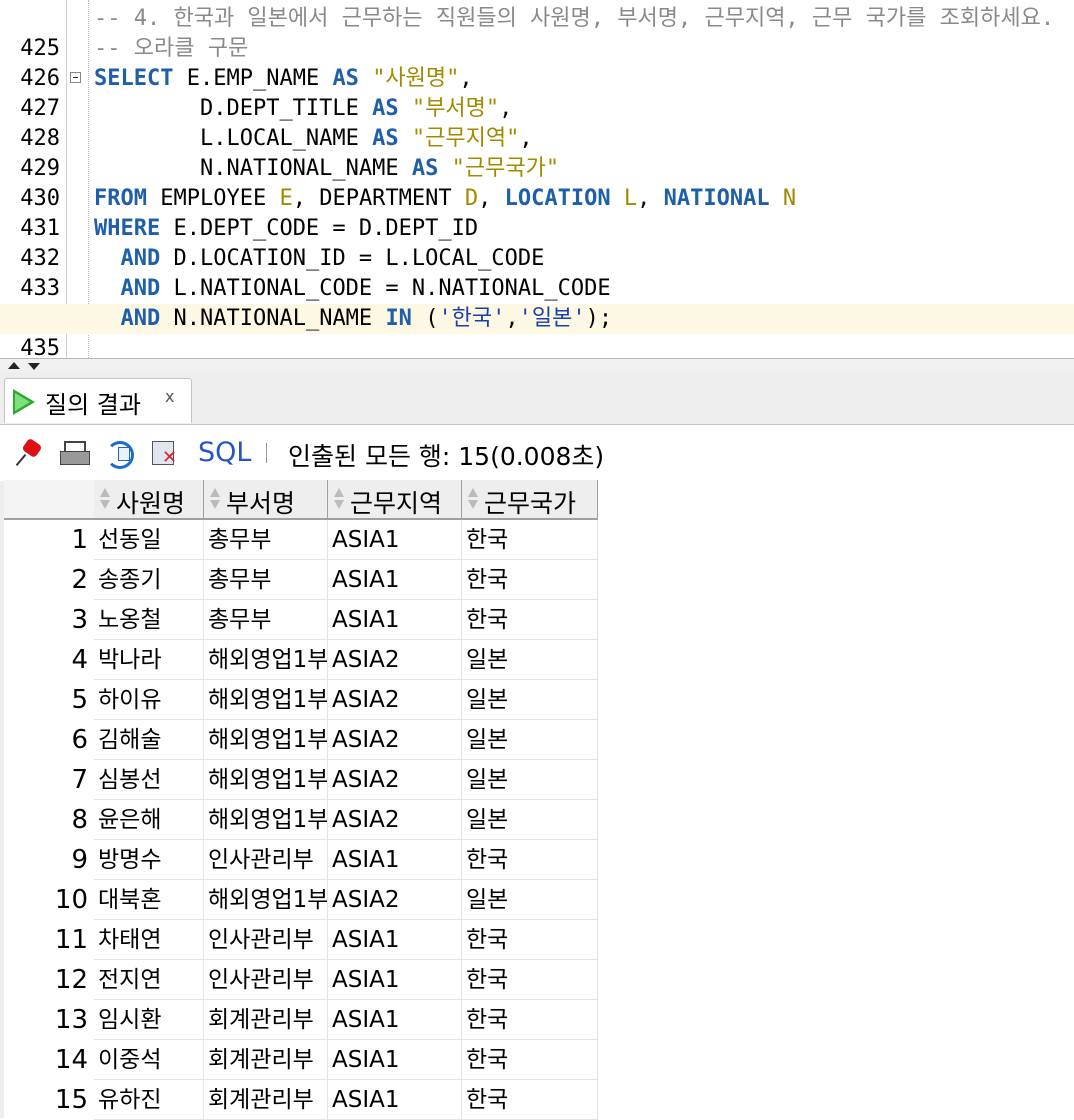 The height and width of the screenshot is (1120, 1074). Describe the element at coordinates (537, 62) in the screenshot. I see `code-line: 426 -- 오라클 구문` at that location.